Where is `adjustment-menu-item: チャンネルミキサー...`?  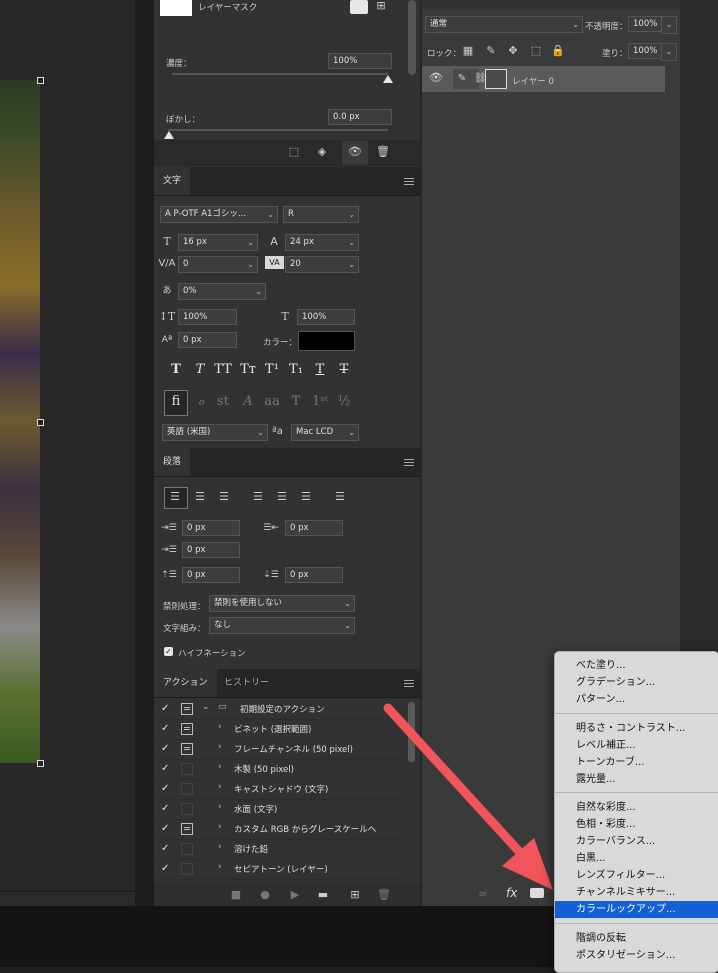 adjustment-menu-item: チャンネルミキサー... is located at coordinates (636, 892).